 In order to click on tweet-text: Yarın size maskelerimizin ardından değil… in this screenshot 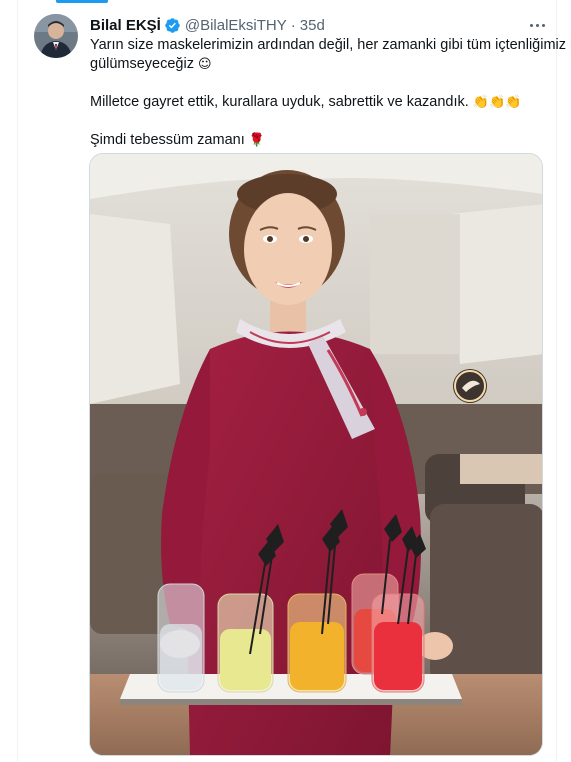, I will do `click(330, 93)`.